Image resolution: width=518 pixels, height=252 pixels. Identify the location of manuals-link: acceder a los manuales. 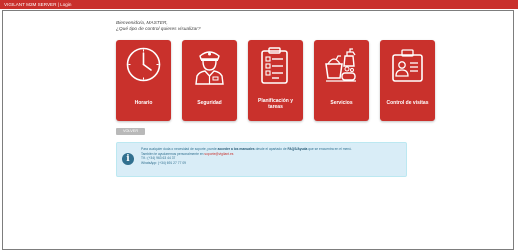
(236, 149).